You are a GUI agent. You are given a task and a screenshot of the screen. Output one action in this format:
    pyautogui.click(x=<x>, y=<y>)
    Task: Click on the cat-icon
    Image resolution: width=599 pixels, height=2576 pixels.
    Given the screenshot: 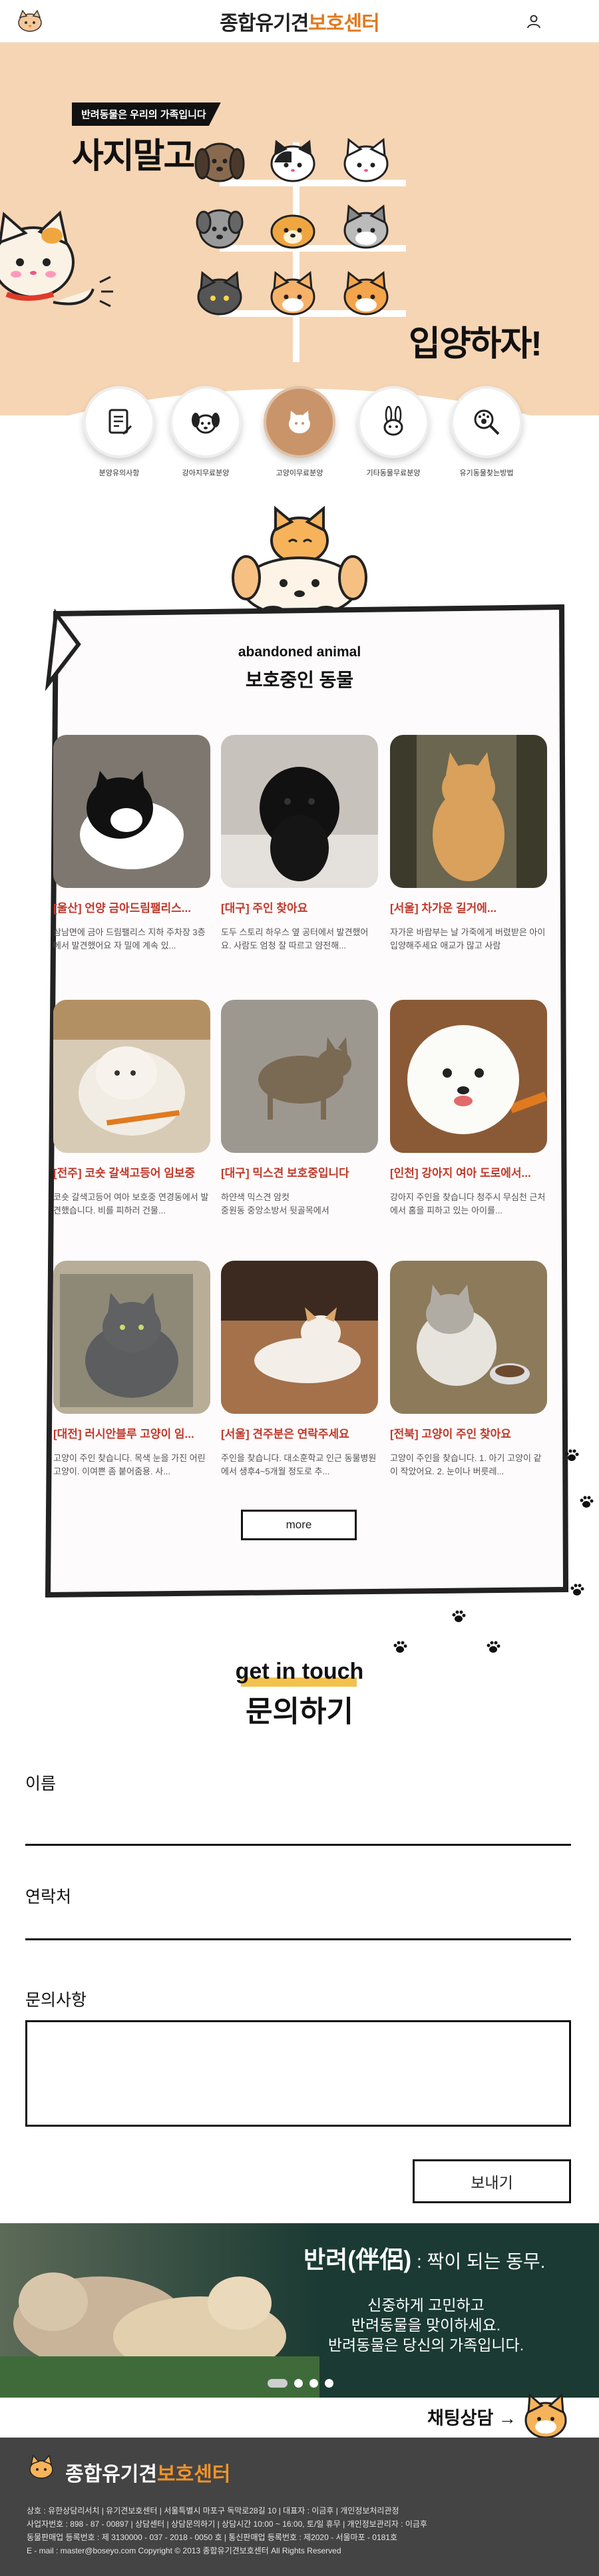 What is the action you would take?
    pyautogui.click(x=299, y=422)
    